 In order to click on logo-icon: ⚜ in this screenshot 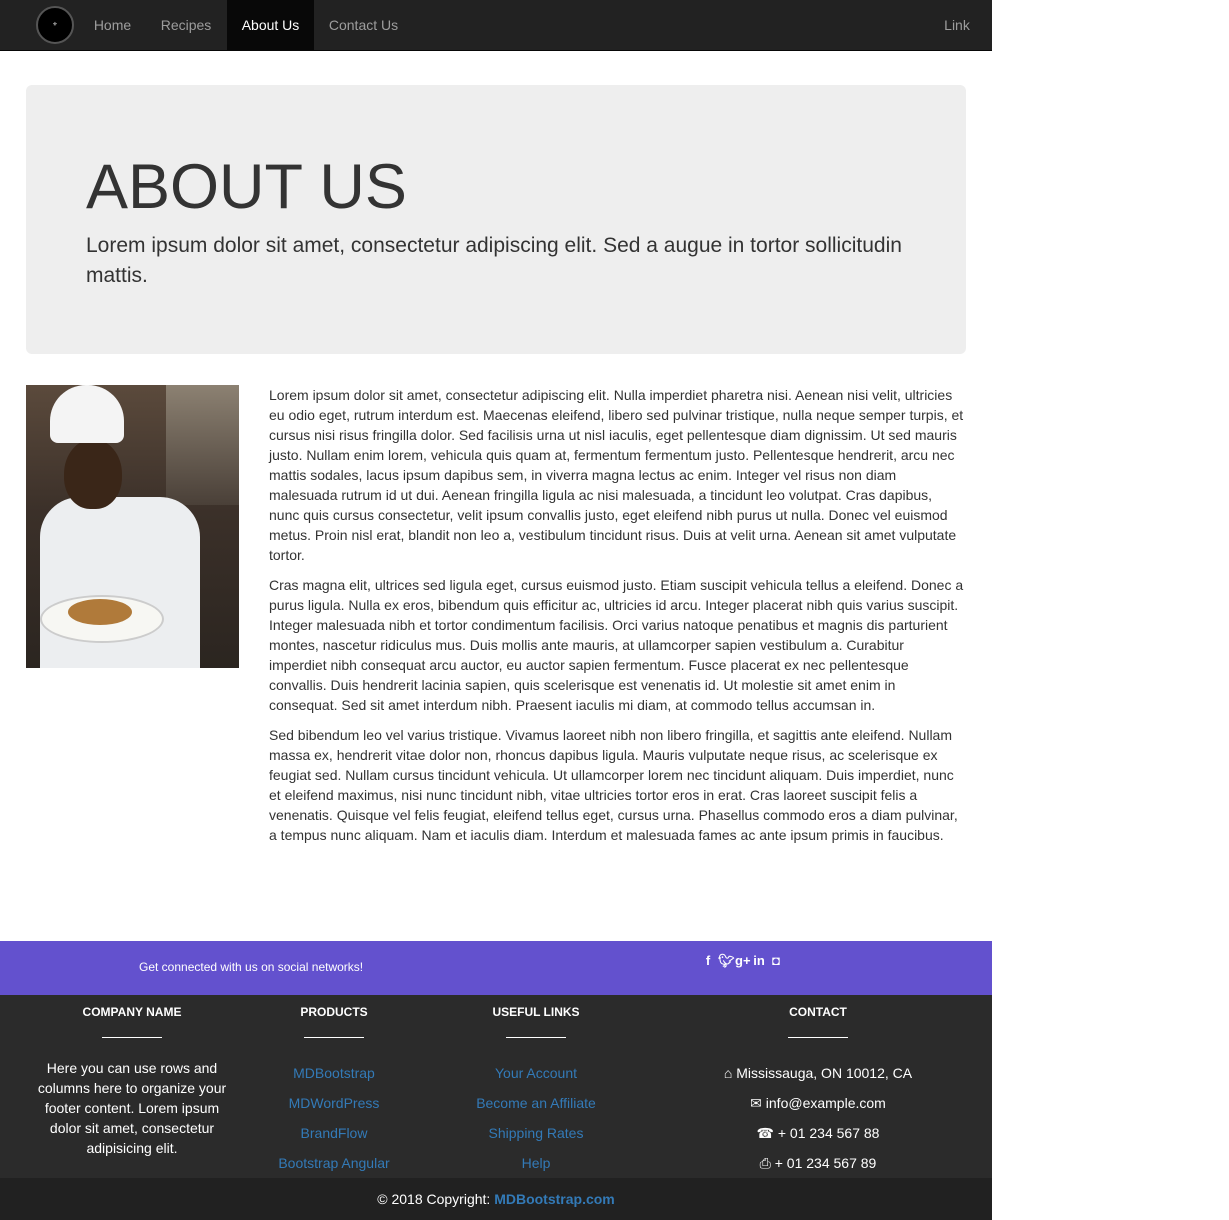, I will do `click(55, 24)`.